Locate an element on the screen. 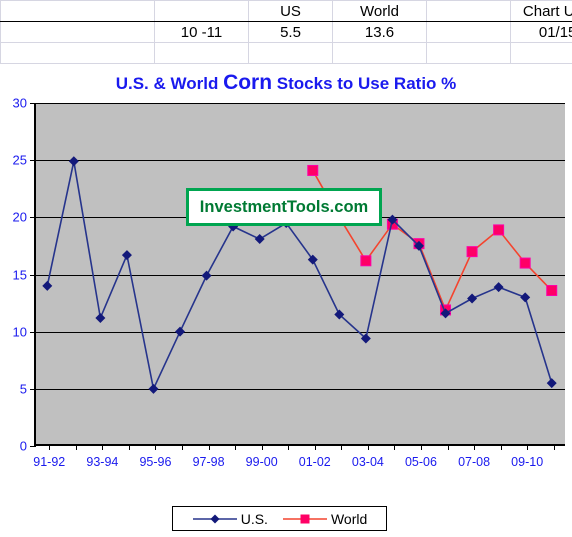 Image resolution: width=572 pixels, height=537 pixels. table-header-row: US World Chart Update is located at coordinates (286, 11).